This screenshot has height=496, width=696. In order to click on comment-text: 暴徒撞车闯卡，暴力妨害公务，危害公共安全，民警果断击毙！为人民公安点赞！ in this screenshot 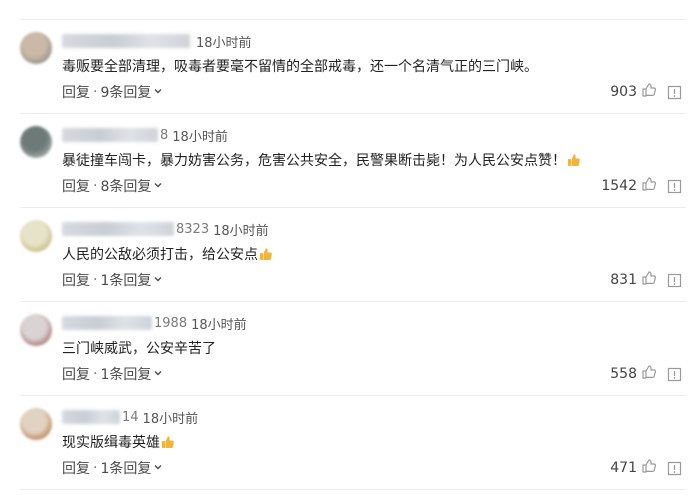, I will do `click(314, 161)`.